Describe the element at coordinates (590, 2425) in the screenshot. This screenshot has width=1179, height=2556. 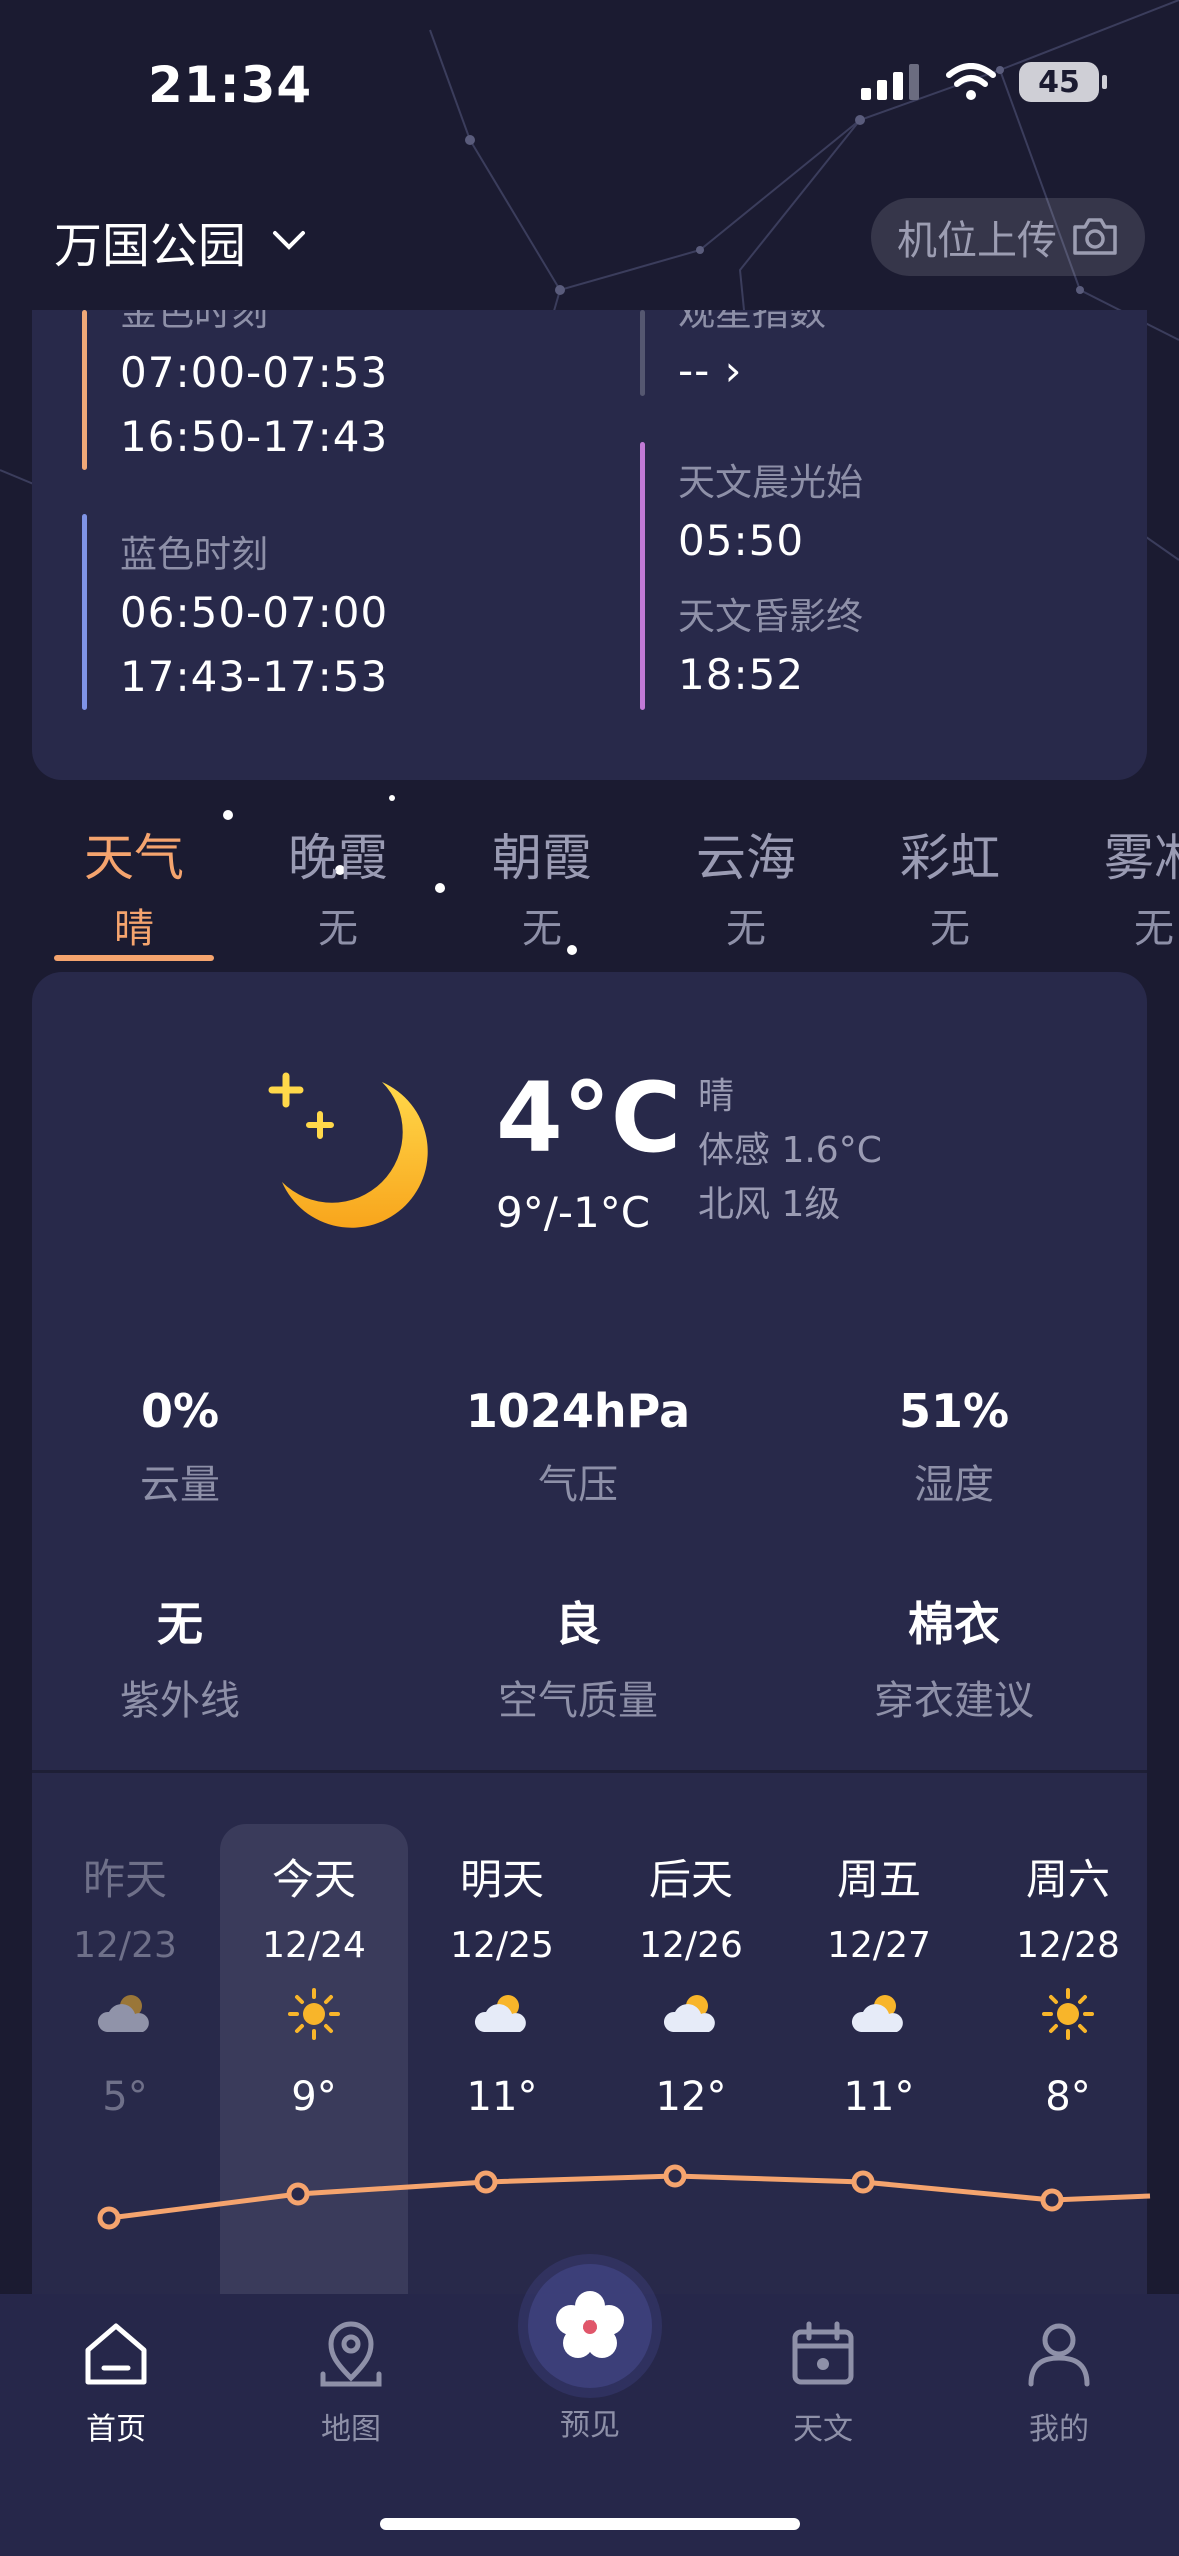
I see `nav-label: 预见` at that location.